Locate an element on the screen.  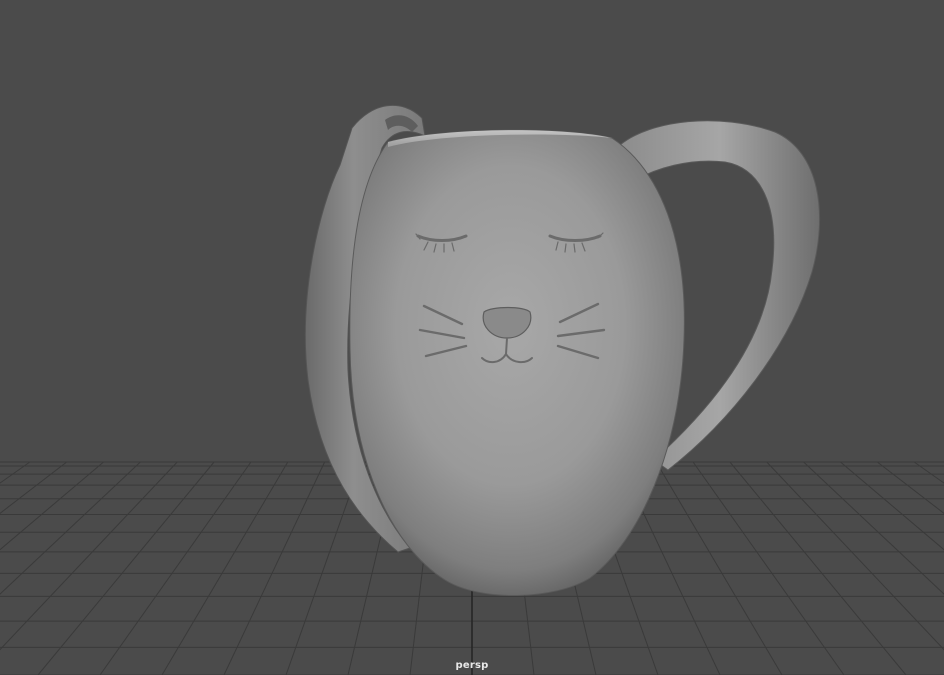
camera-name-label: persp is located at coordinates (472, 665).